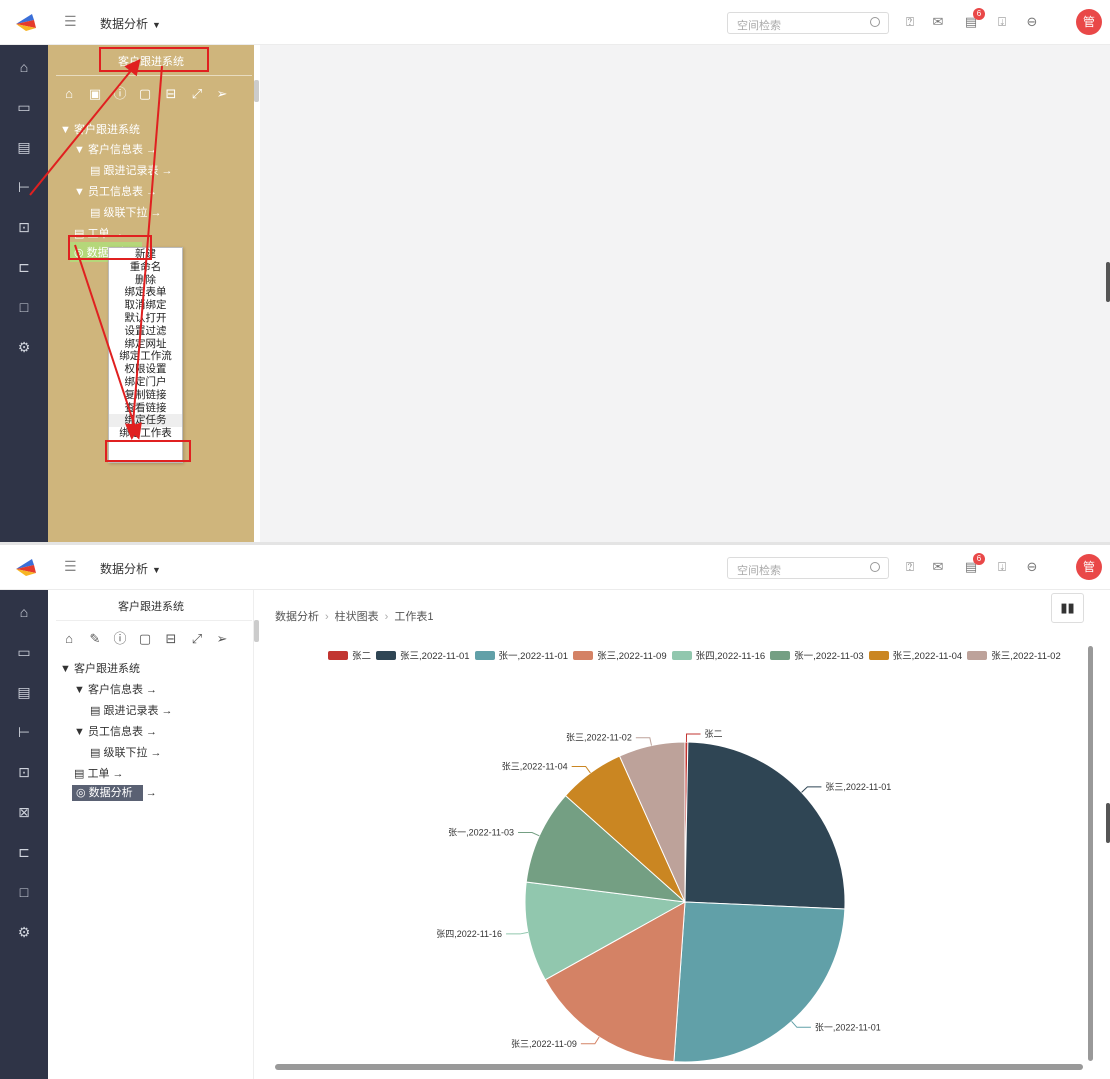 The image size is (1110, 1079). I want to click on tree-node-label: 数据分析, so click(110, 793).